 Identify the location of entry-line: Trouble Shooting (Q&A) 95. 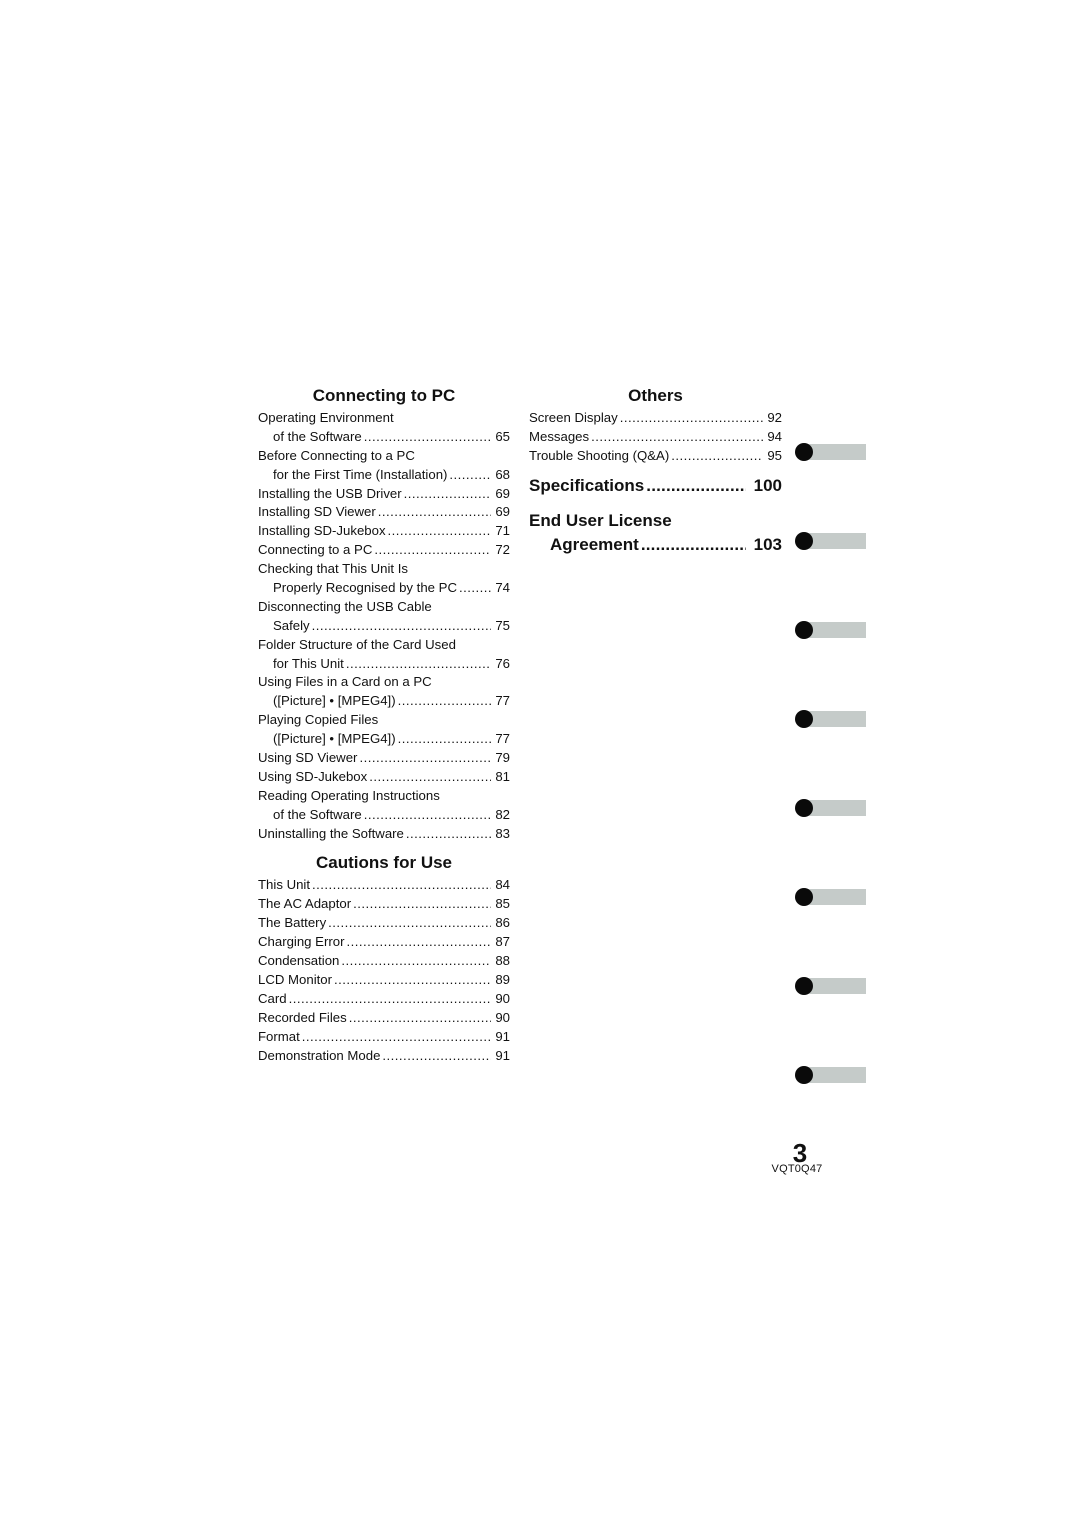
(655, 456).